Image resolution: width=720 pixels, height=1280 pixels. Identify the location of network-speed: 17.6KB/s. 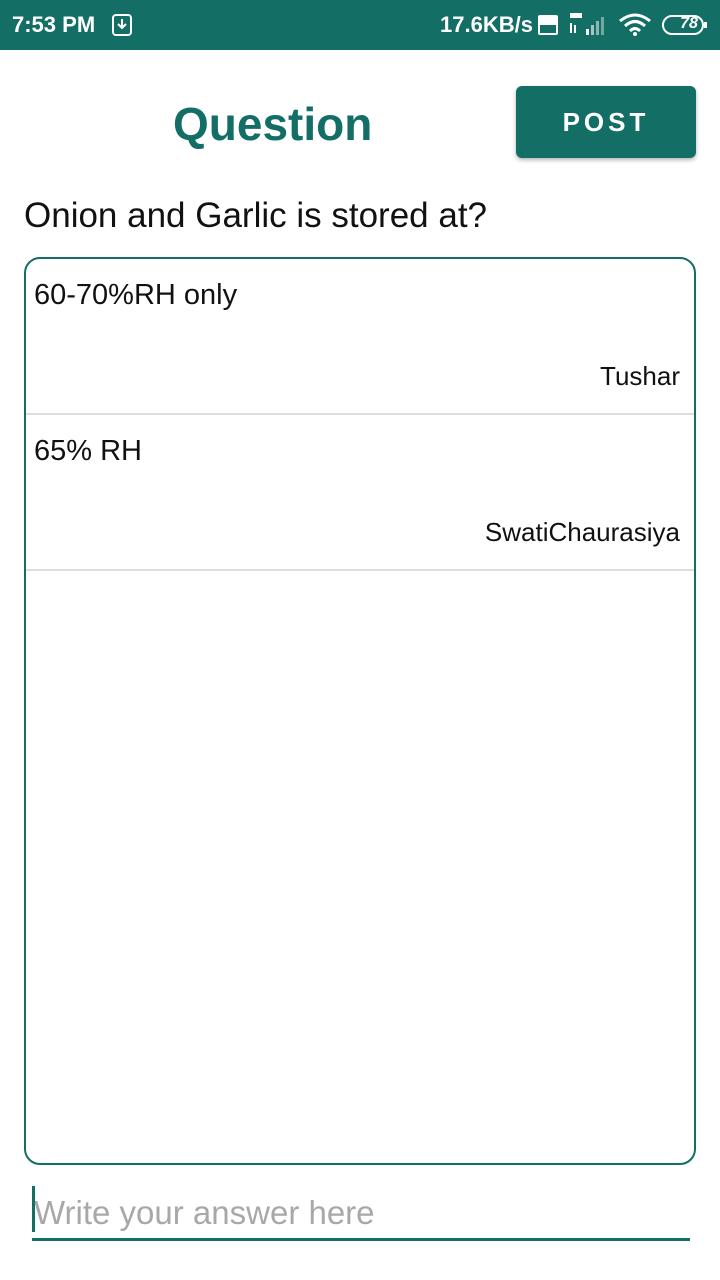
(486, 24).